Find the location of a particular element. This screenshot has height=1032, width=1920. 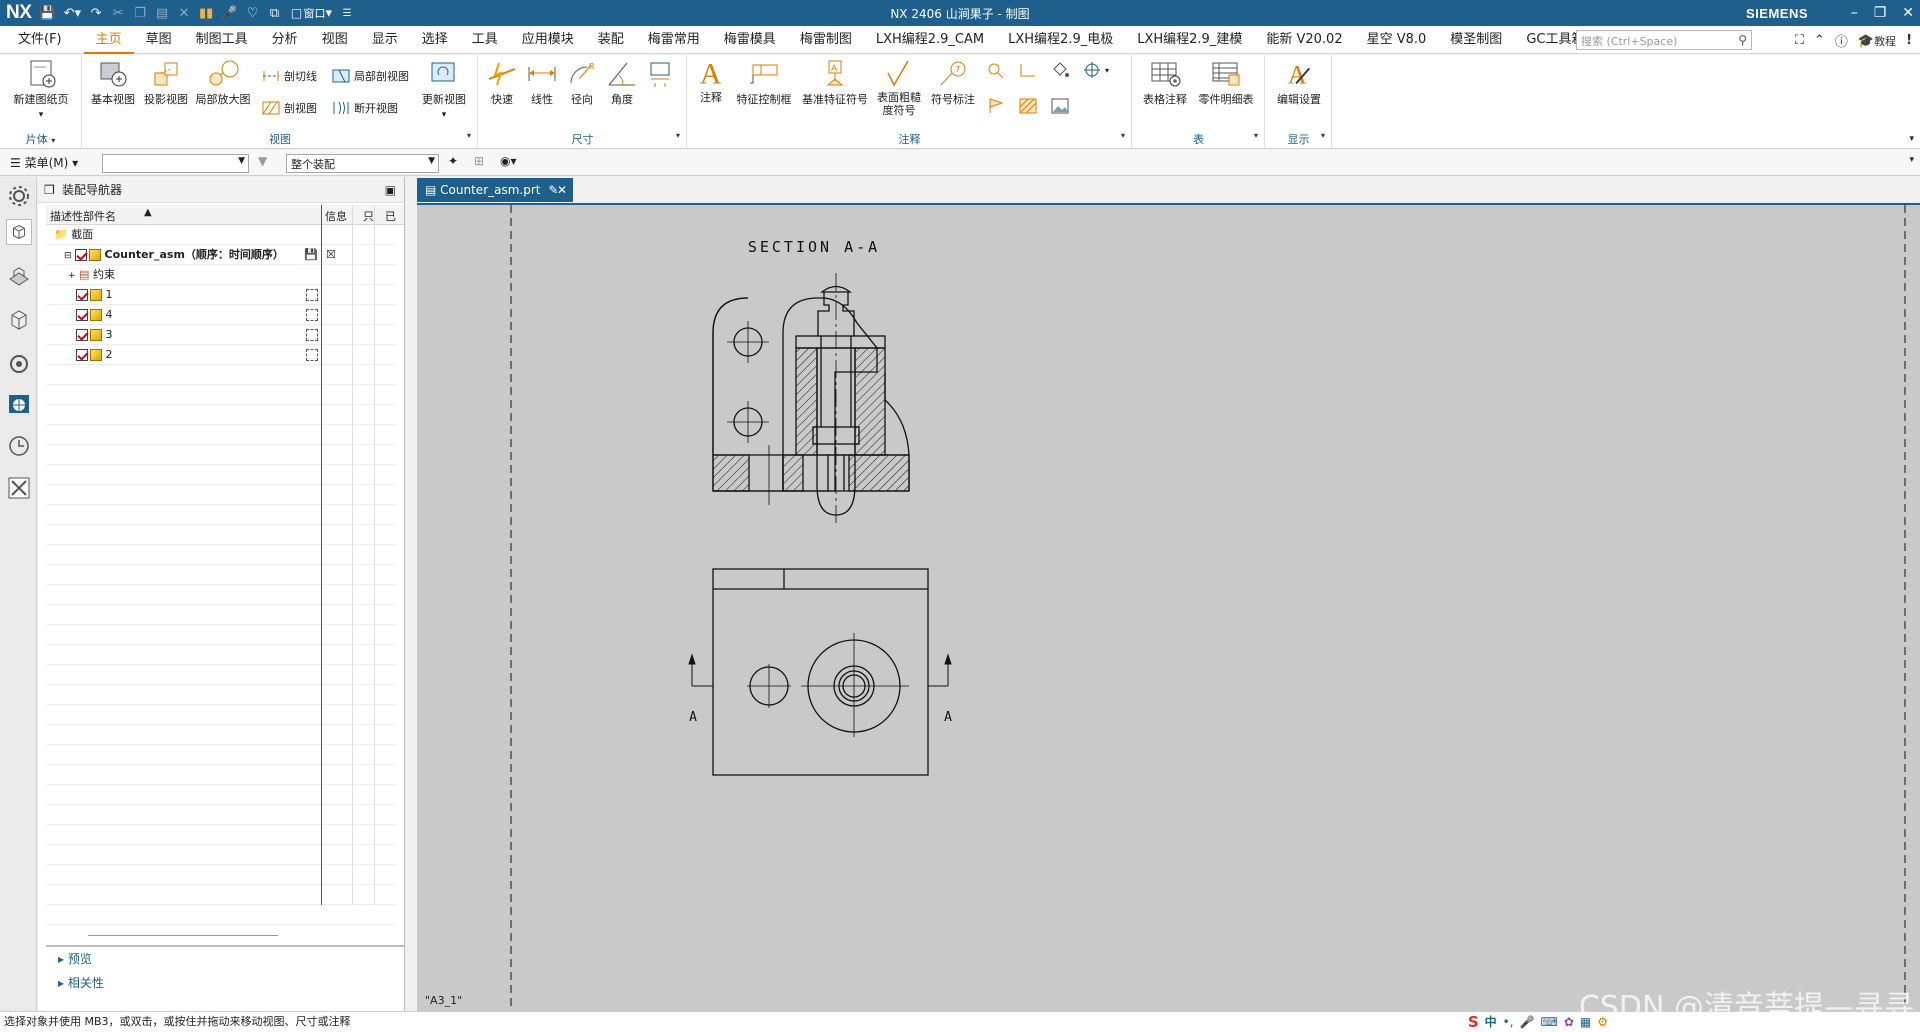

tree-row: 3 is located at coordinates (221, 335).